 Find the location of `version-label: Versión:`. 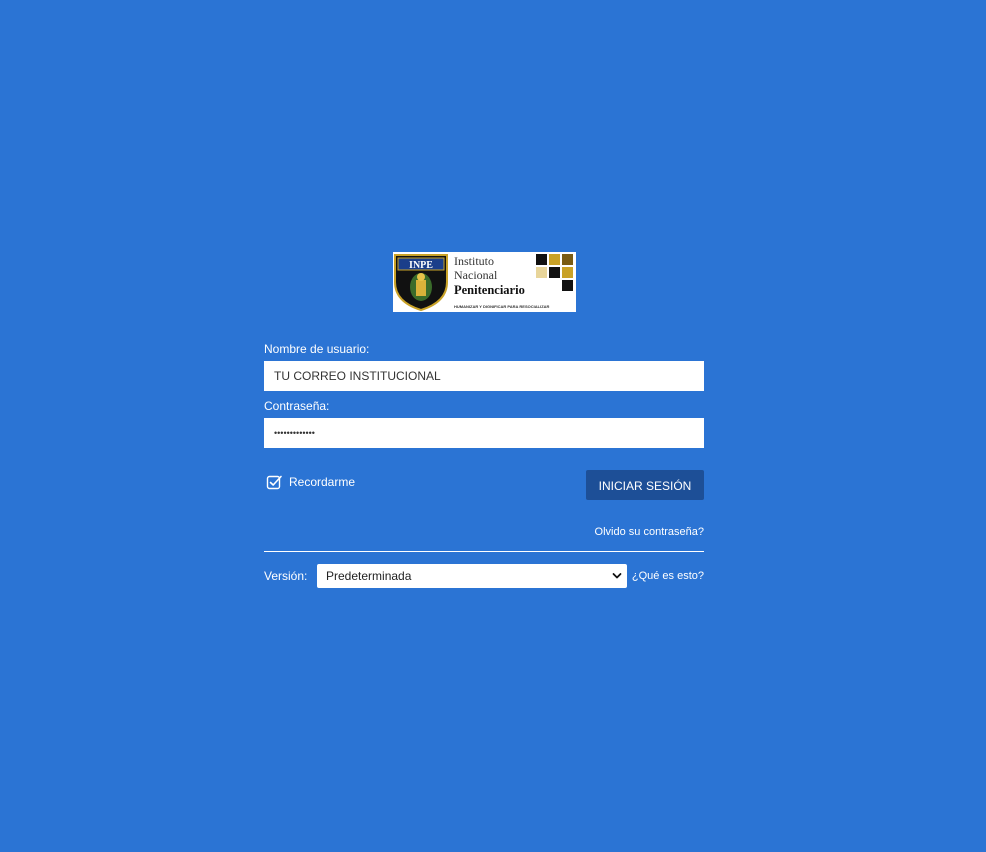

version-label: Versión: is located at coordinates (286, 576).